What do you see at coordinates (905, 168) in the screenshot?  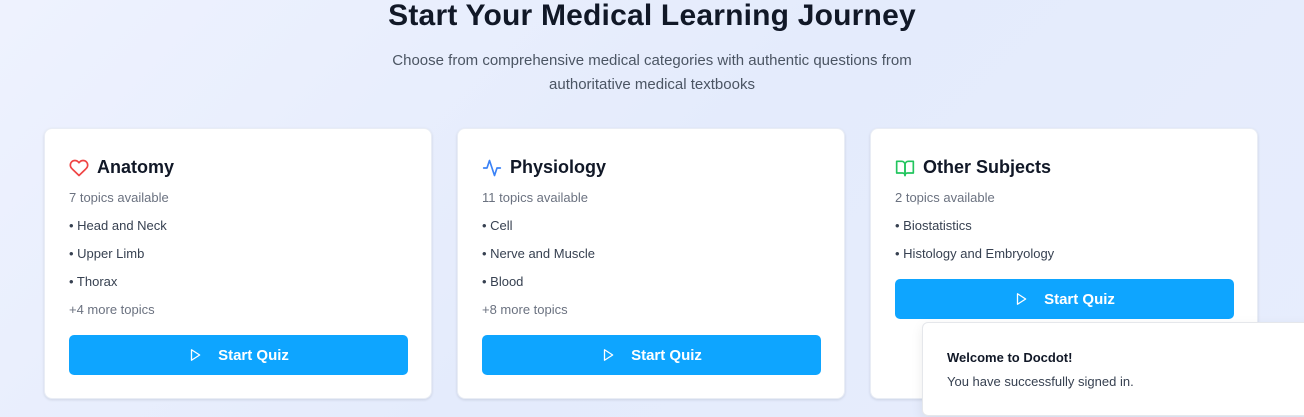 I see `book-open-icon` at bounding box center [905, 168].